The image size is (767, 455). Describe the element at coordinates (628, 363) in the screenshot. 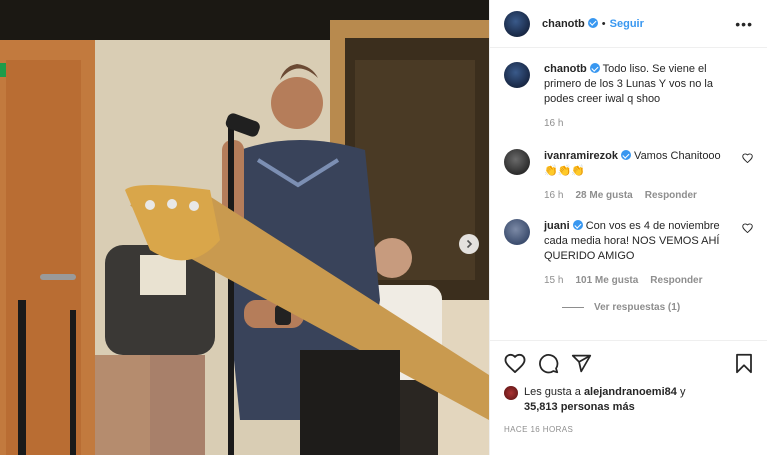

I see `action-bar` at that location.